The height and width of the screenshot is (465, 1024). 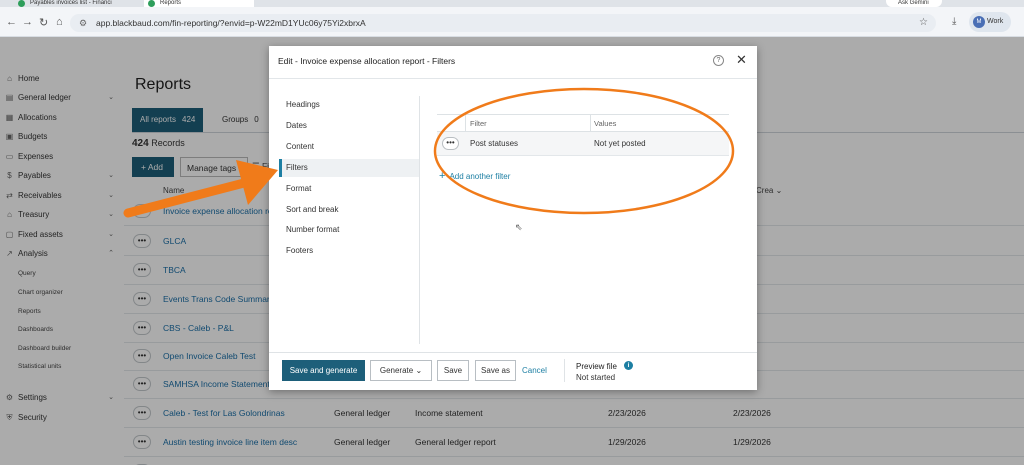 What do you see at coordinates (349, 168) in the screenshot?
I see `modal-nav-filters: Filters` at bounding box center [349, 168].